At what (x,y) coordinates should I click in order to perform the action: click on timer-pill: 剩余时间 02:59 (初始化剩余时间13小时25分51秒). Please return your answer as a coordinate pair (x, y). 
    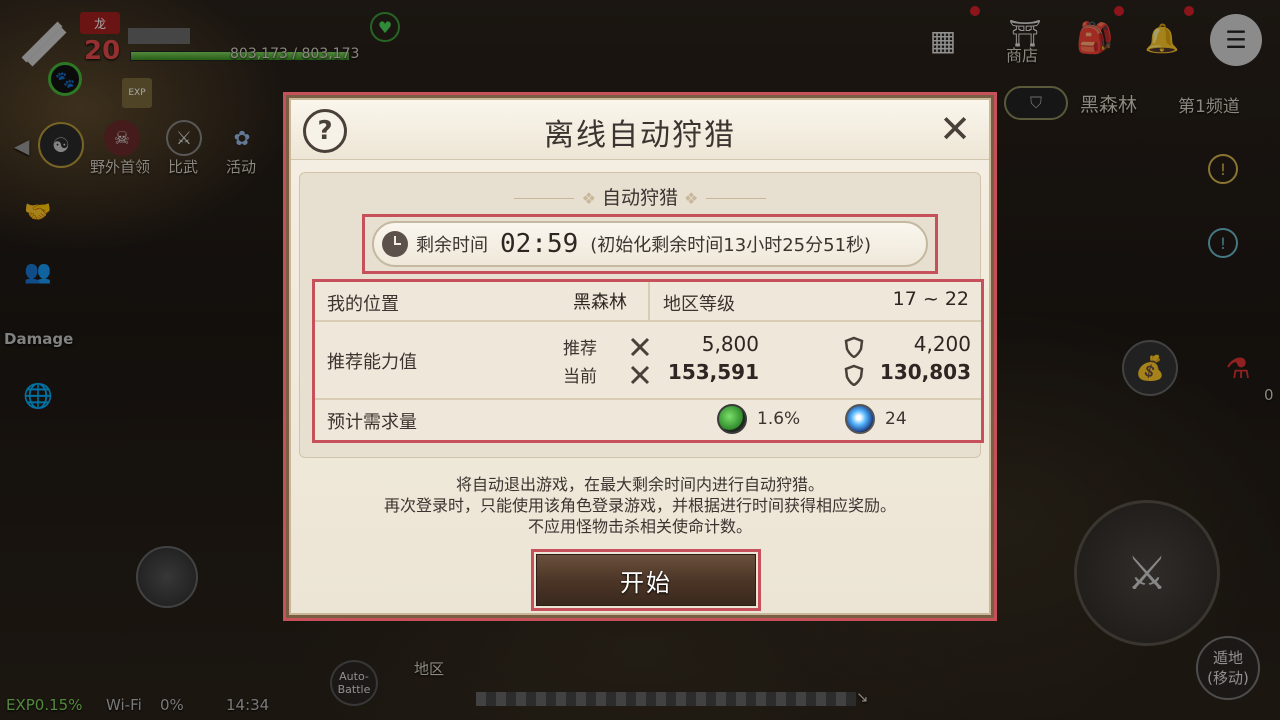
    Looking at the image, I should click on (650, 244).